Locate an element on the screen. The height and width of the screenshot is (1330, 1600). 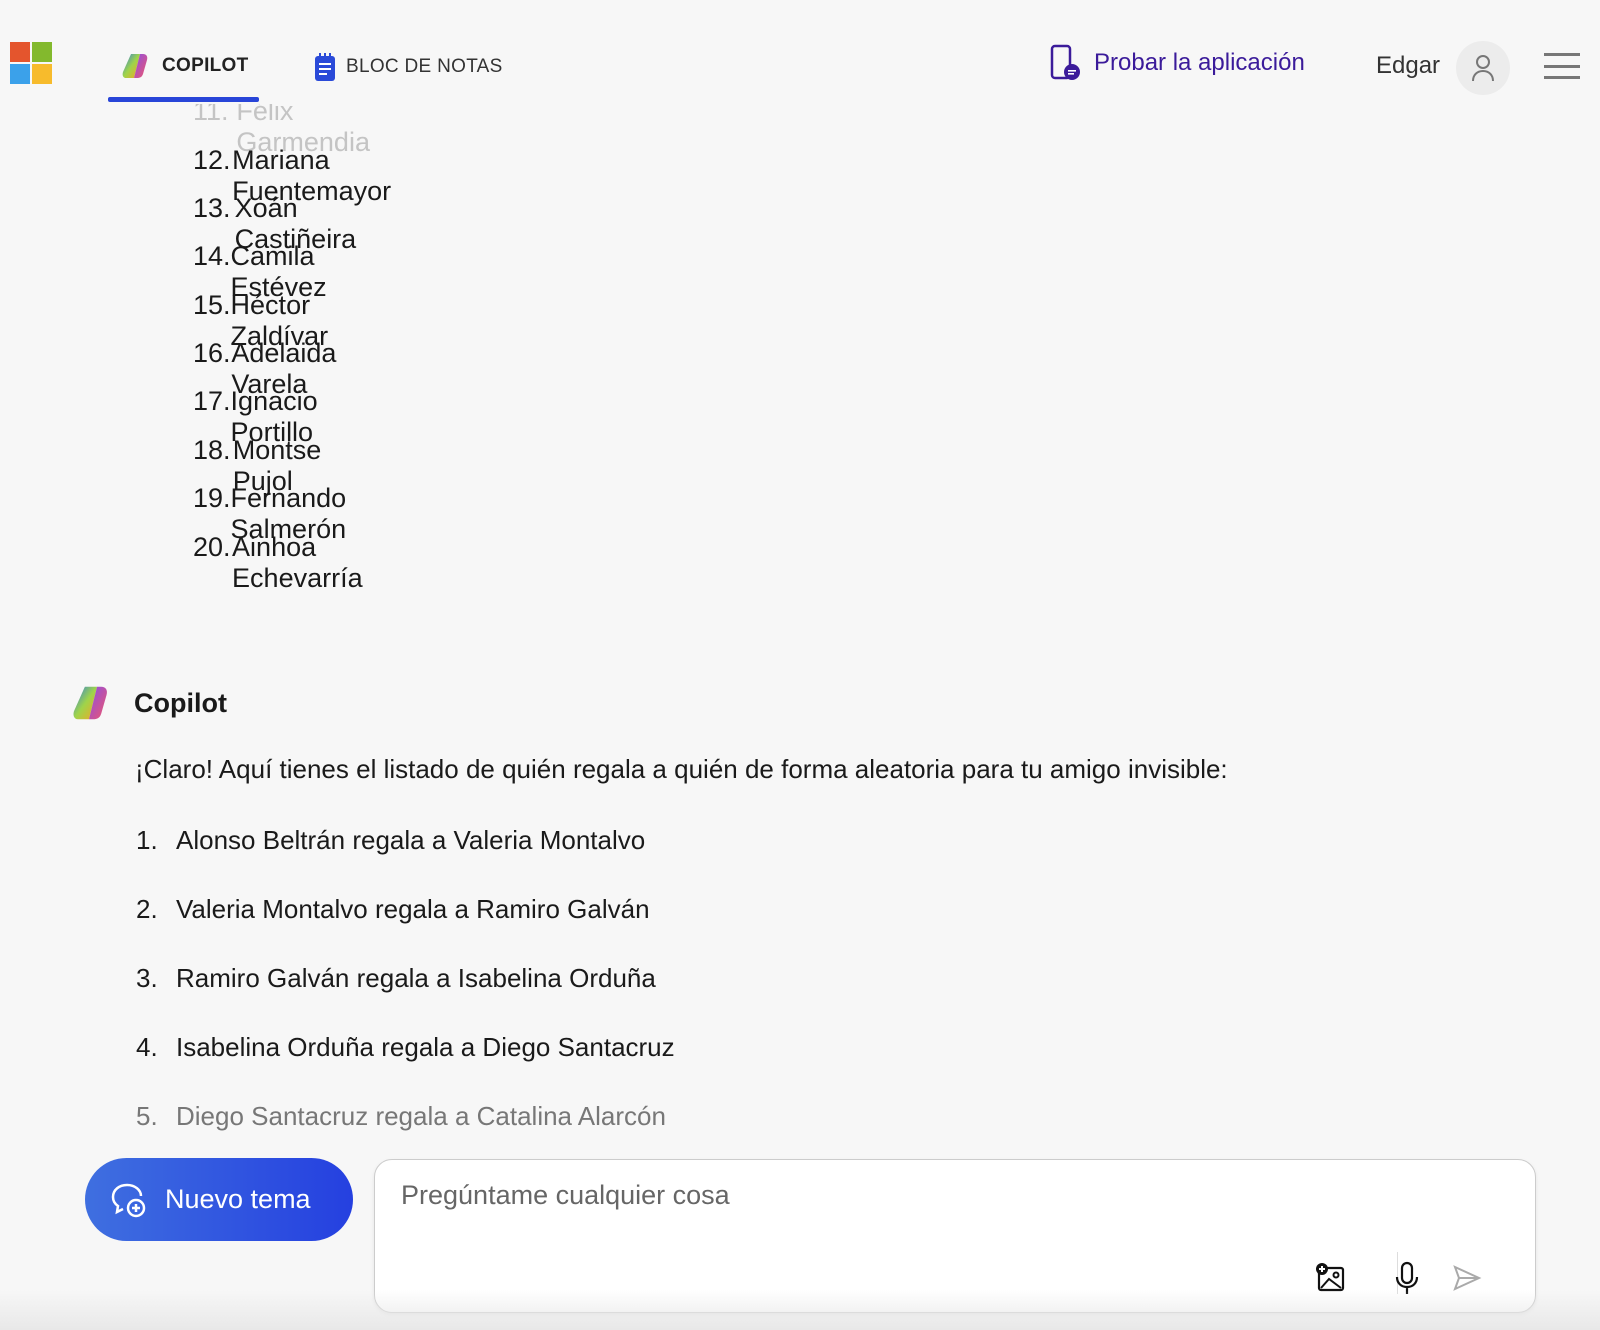
tab-copilot: COPILOT is located at coordinates (185, 66).